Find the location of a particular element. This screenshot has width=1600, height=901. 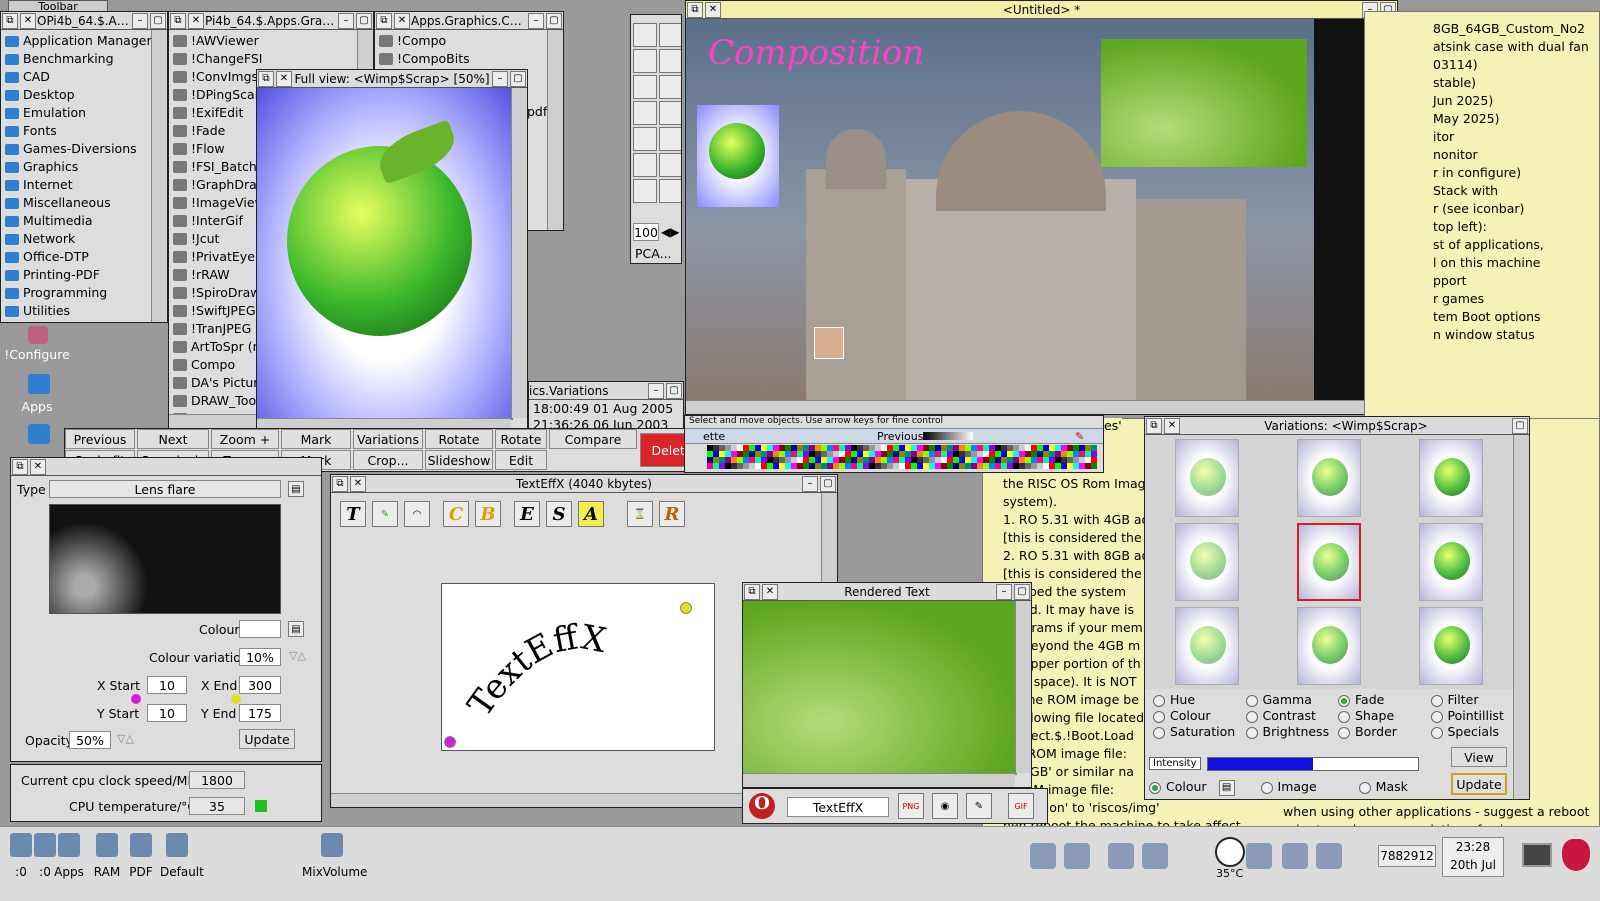

file-item: !AWViewer is located at coordinates (271, 41).